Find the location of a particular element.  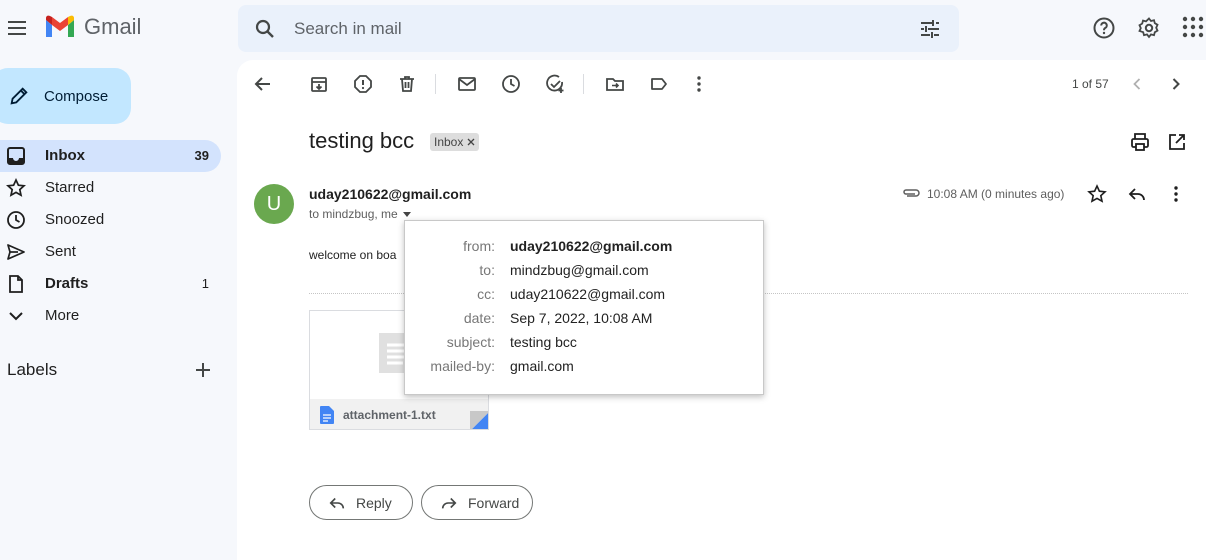

message-body: welcome on boa is located at coordinates (353, 255).